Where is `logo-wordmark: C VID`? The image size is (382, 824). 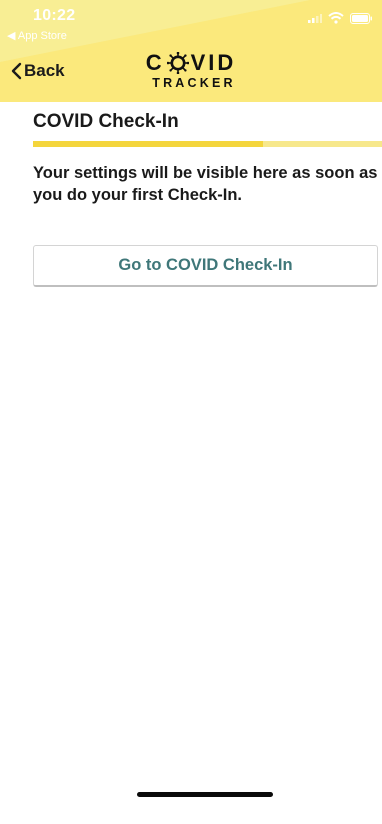 logo-wordmark: C VID is located at coordinates (191, 63).